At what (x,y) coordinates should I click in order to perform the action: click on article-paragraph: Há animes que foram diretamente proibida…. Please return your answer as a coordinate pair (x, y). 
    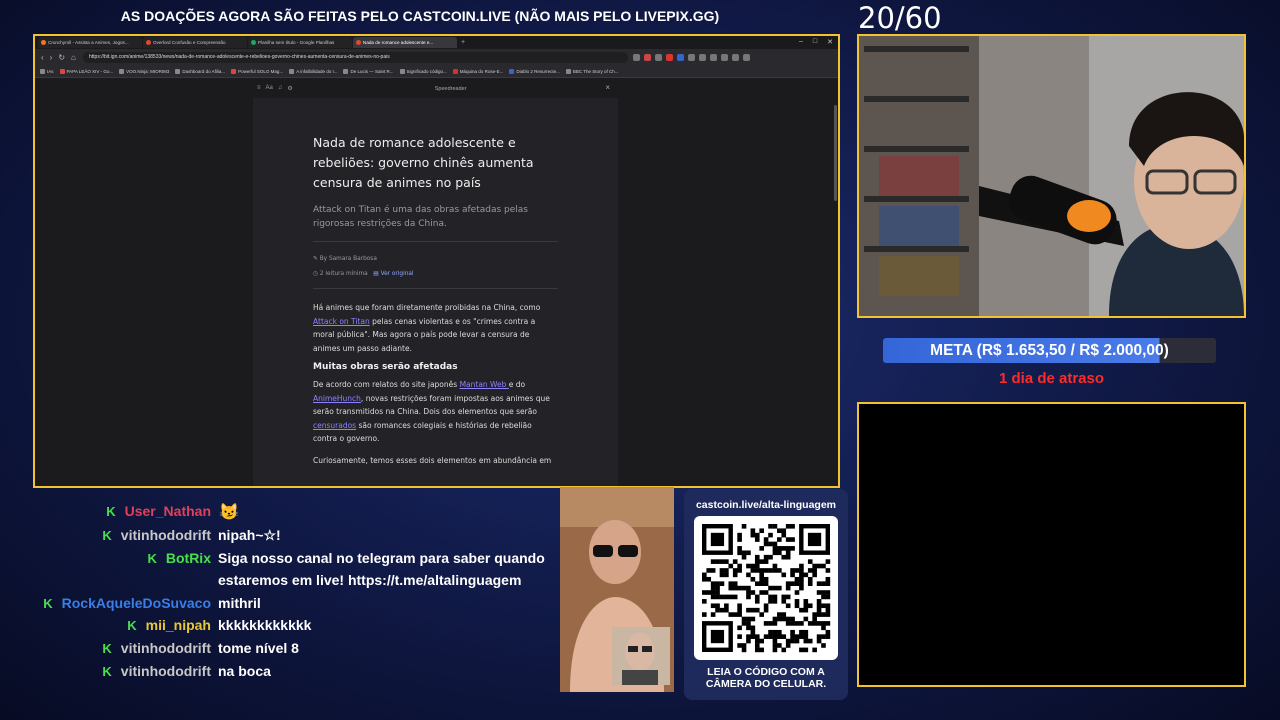
    Looking at the image, I should click on (427, 328).